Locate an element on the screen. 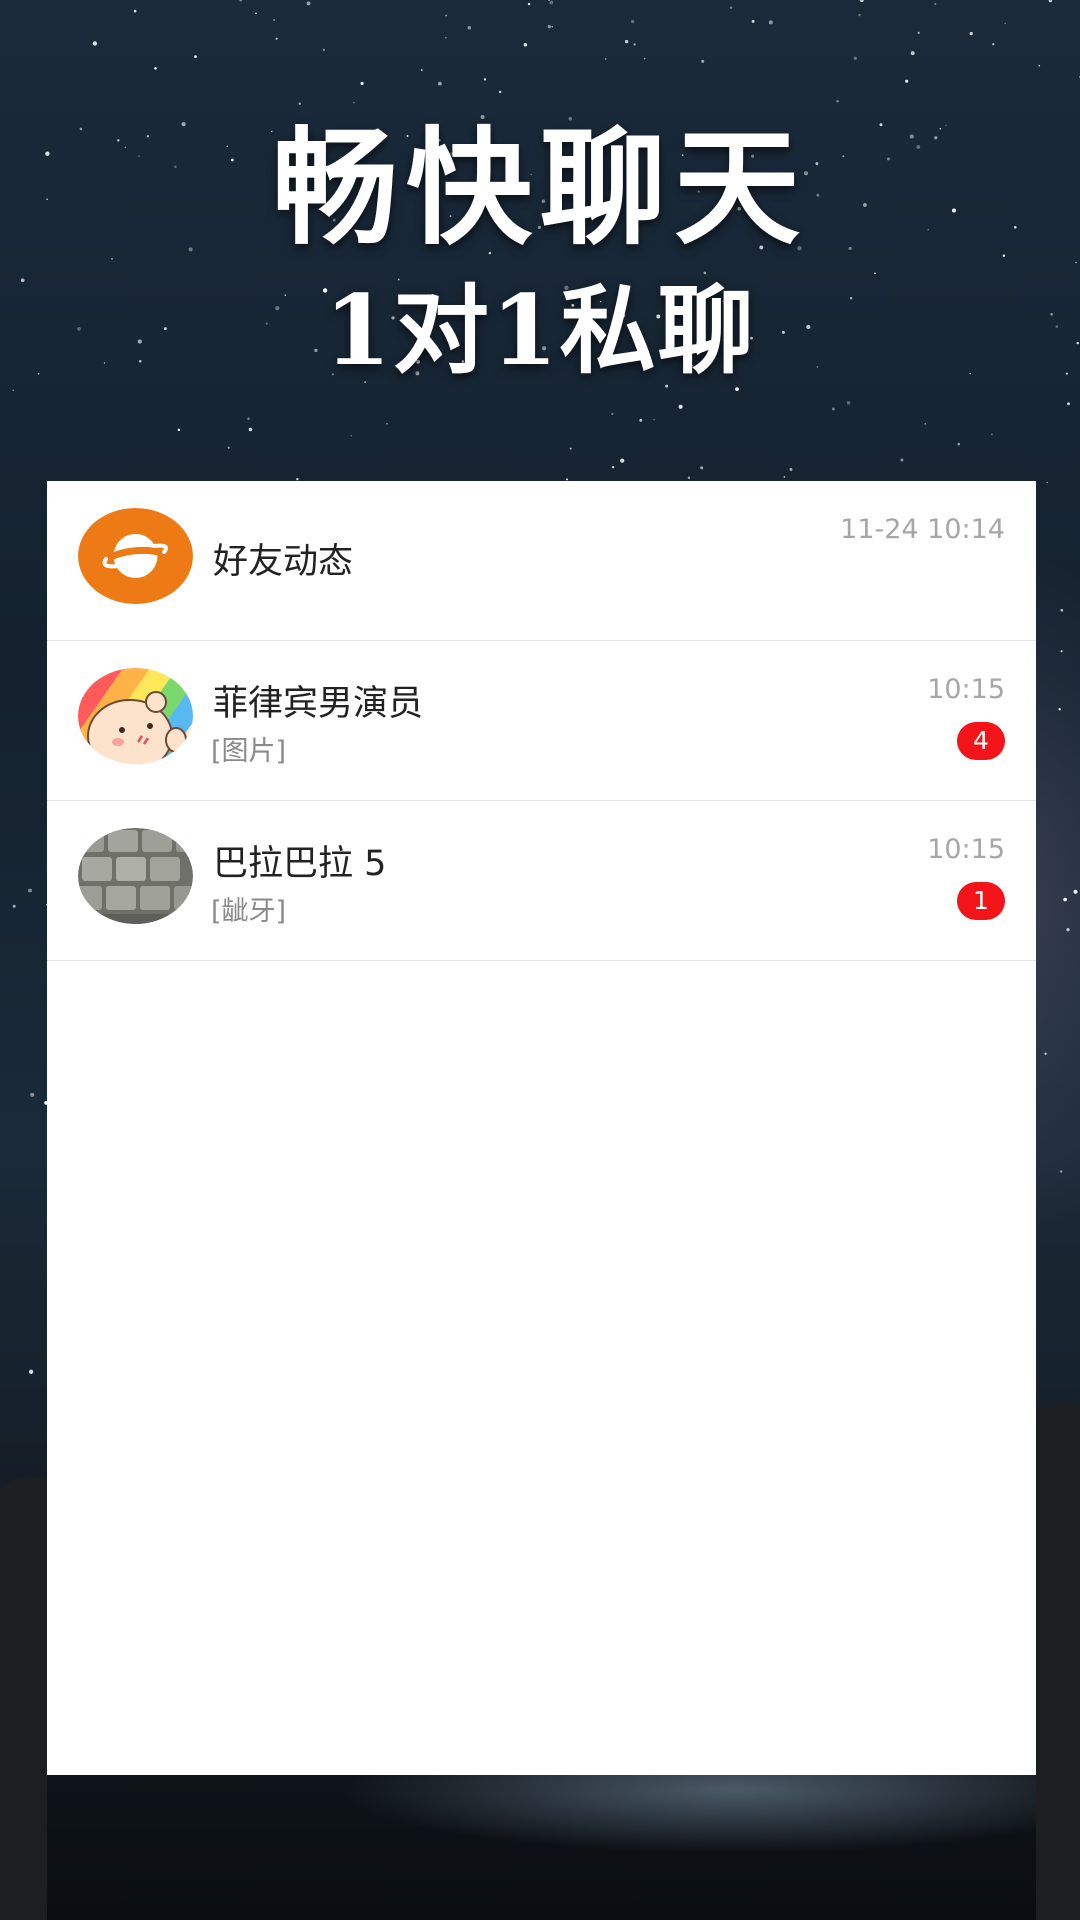  conversation-row: 菲律宾男演员 [图片] 10:15 4 is located at coordinates (541, 721).